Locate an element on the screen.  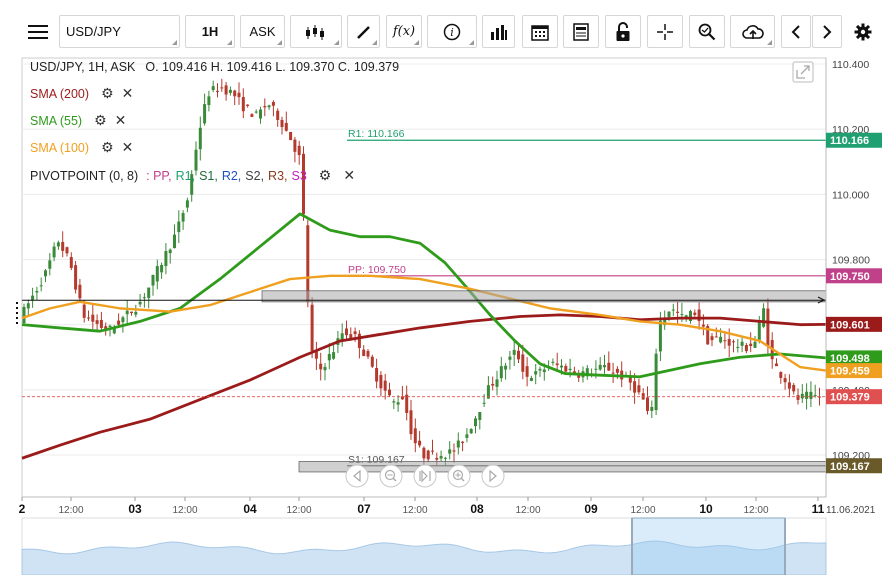
sma100-settings-gear-icon: ⚙ is located at coordinates (107, 147).